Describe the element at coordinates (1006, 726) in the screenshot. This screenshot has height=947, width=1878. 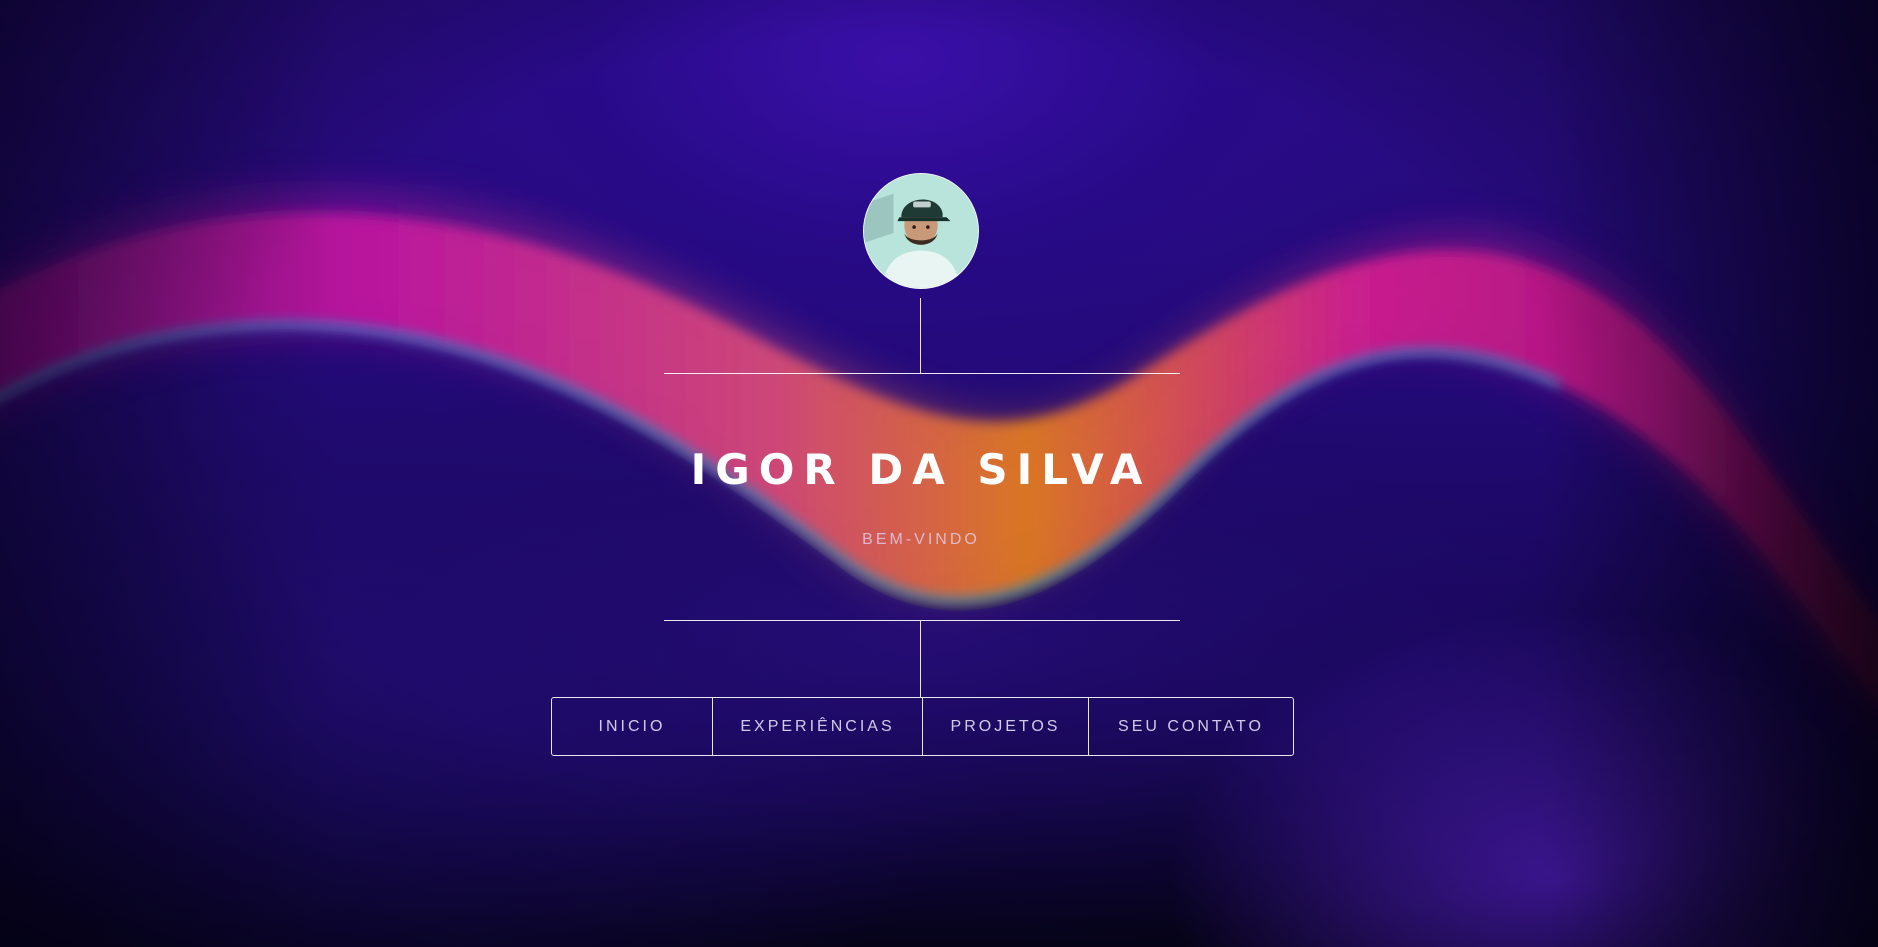
I see `nav-item-projetos: PROJETOS` at that location.